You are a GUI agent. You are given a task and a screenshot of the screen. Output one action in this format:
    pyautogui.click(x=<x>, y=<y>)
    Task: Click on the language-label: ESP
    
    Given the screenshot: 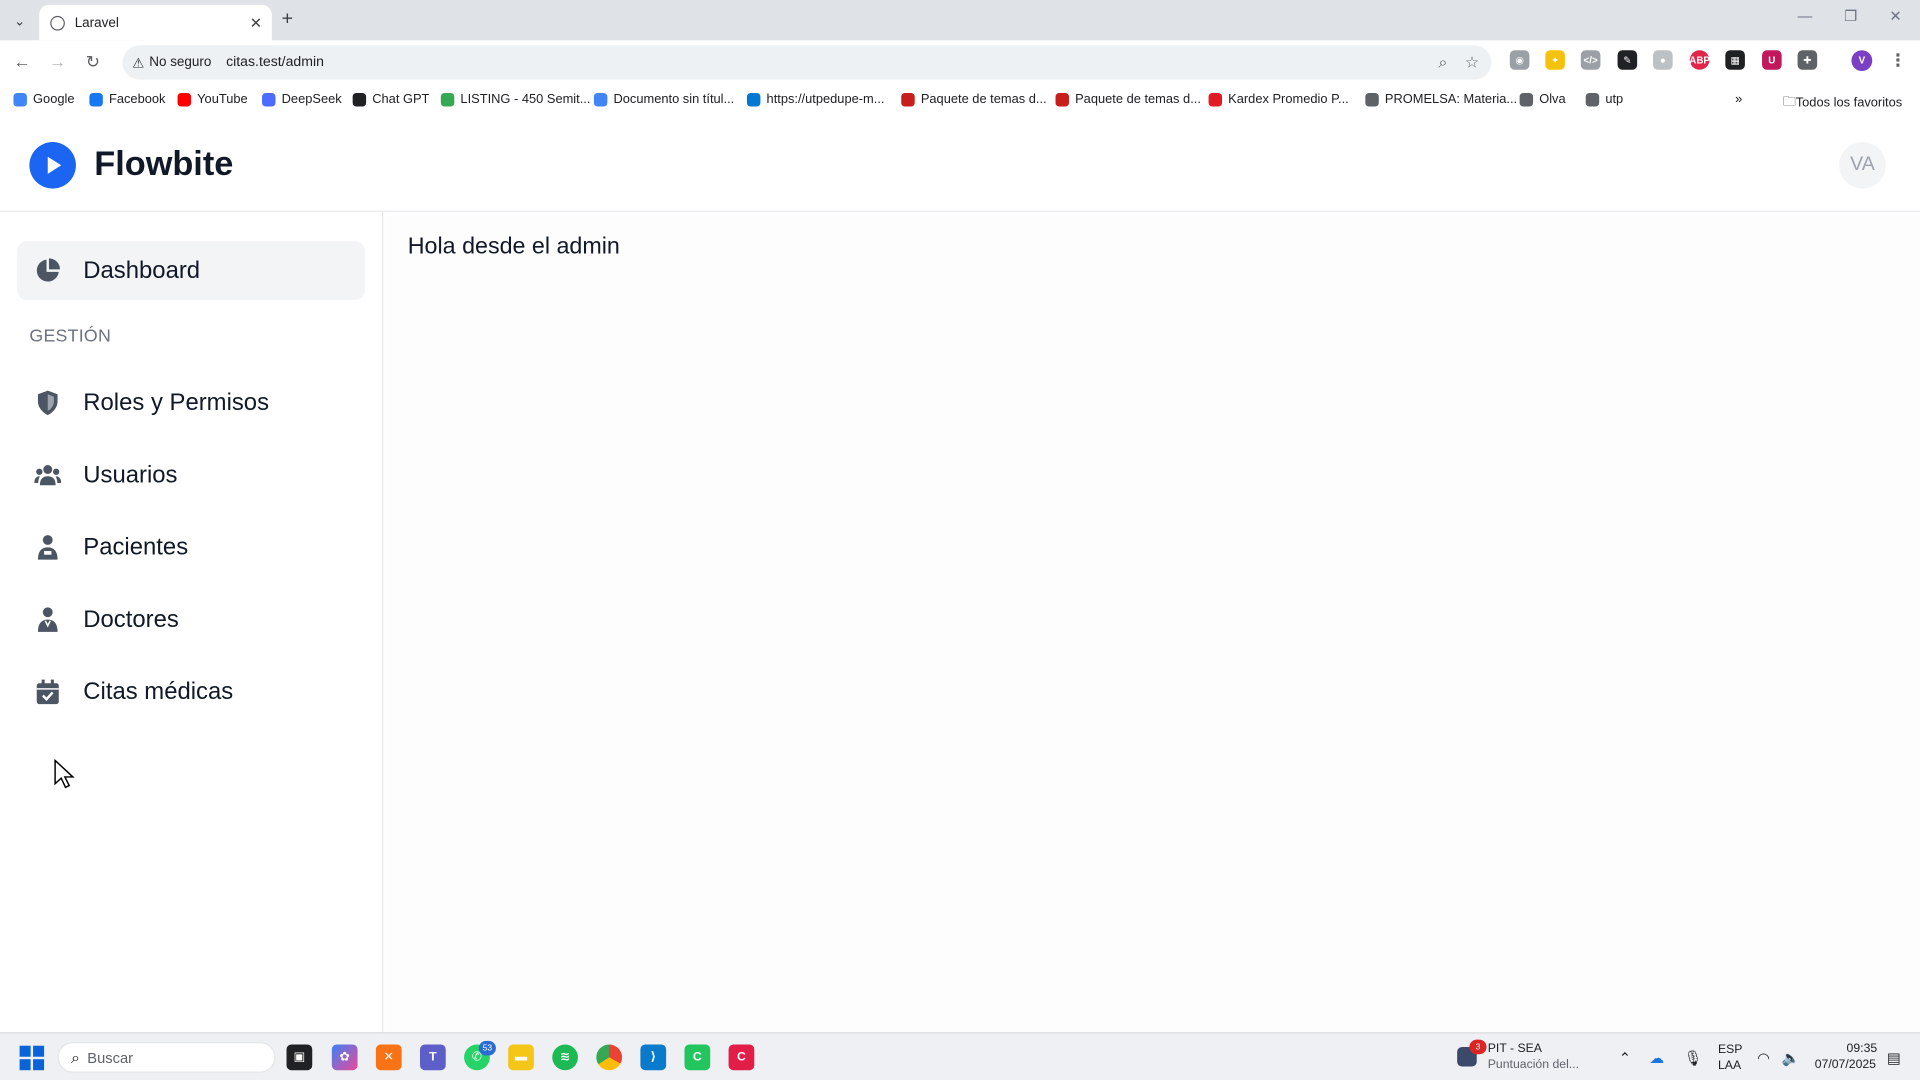 What is the action you would take?
    pyautogui.click(x=1730, y=1049)
    